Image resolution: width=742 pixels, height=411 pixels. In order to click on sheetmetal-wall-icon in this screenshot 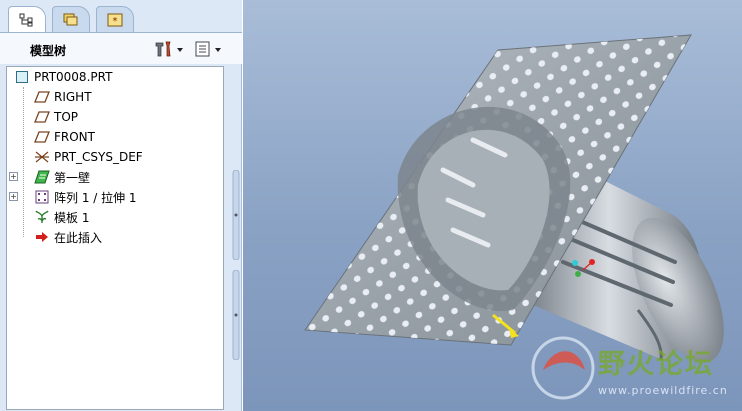, I will do `click(42, 177)`.